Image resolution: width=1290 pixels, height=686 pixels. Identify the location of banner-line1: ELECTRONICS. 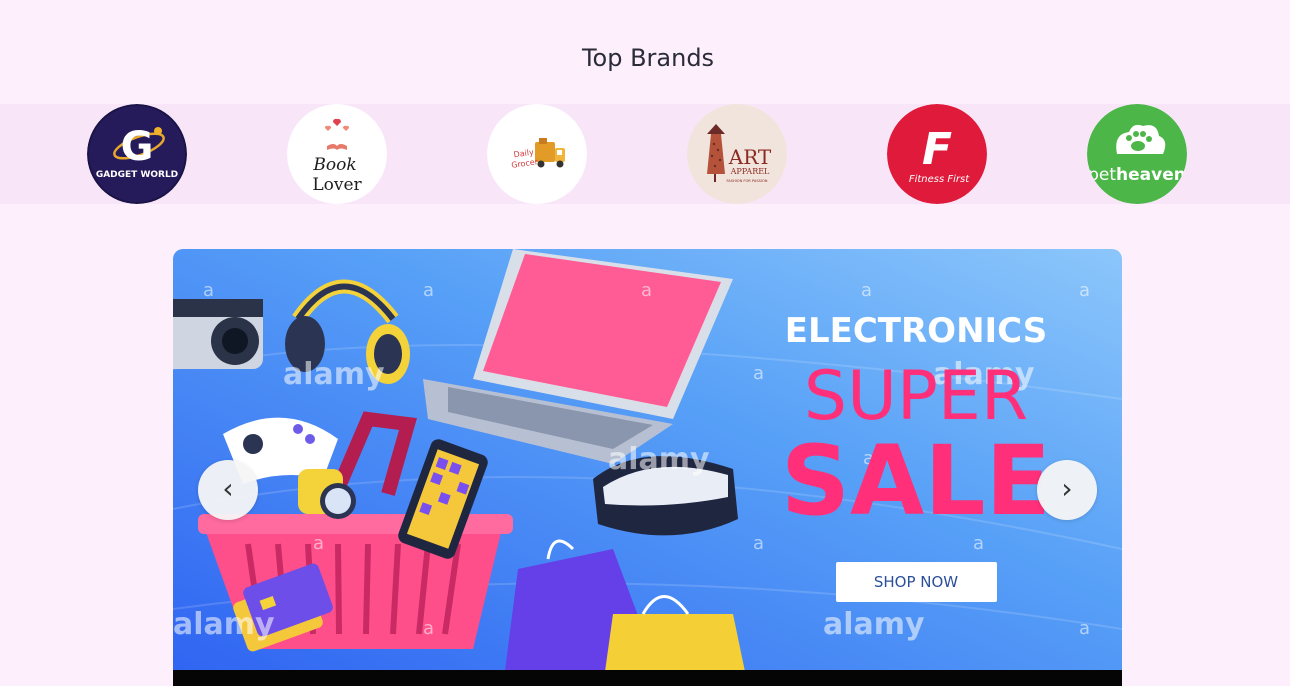
(916, 331).